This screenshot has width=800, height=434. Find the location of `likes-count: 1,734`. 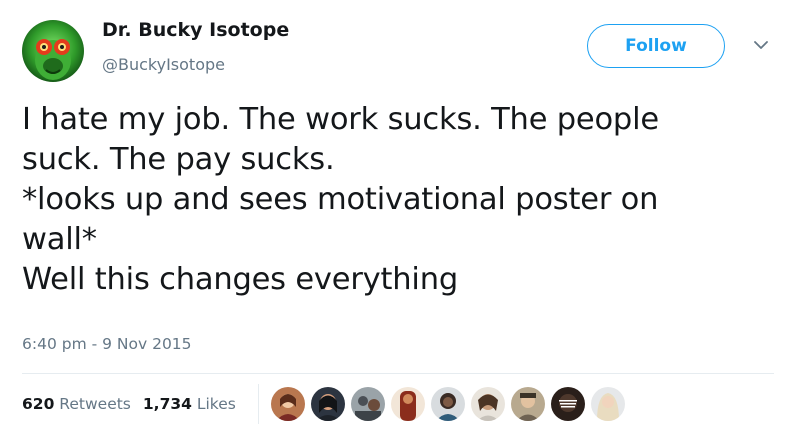

likes-count: 1,734 is located at coordinates (167, 404).